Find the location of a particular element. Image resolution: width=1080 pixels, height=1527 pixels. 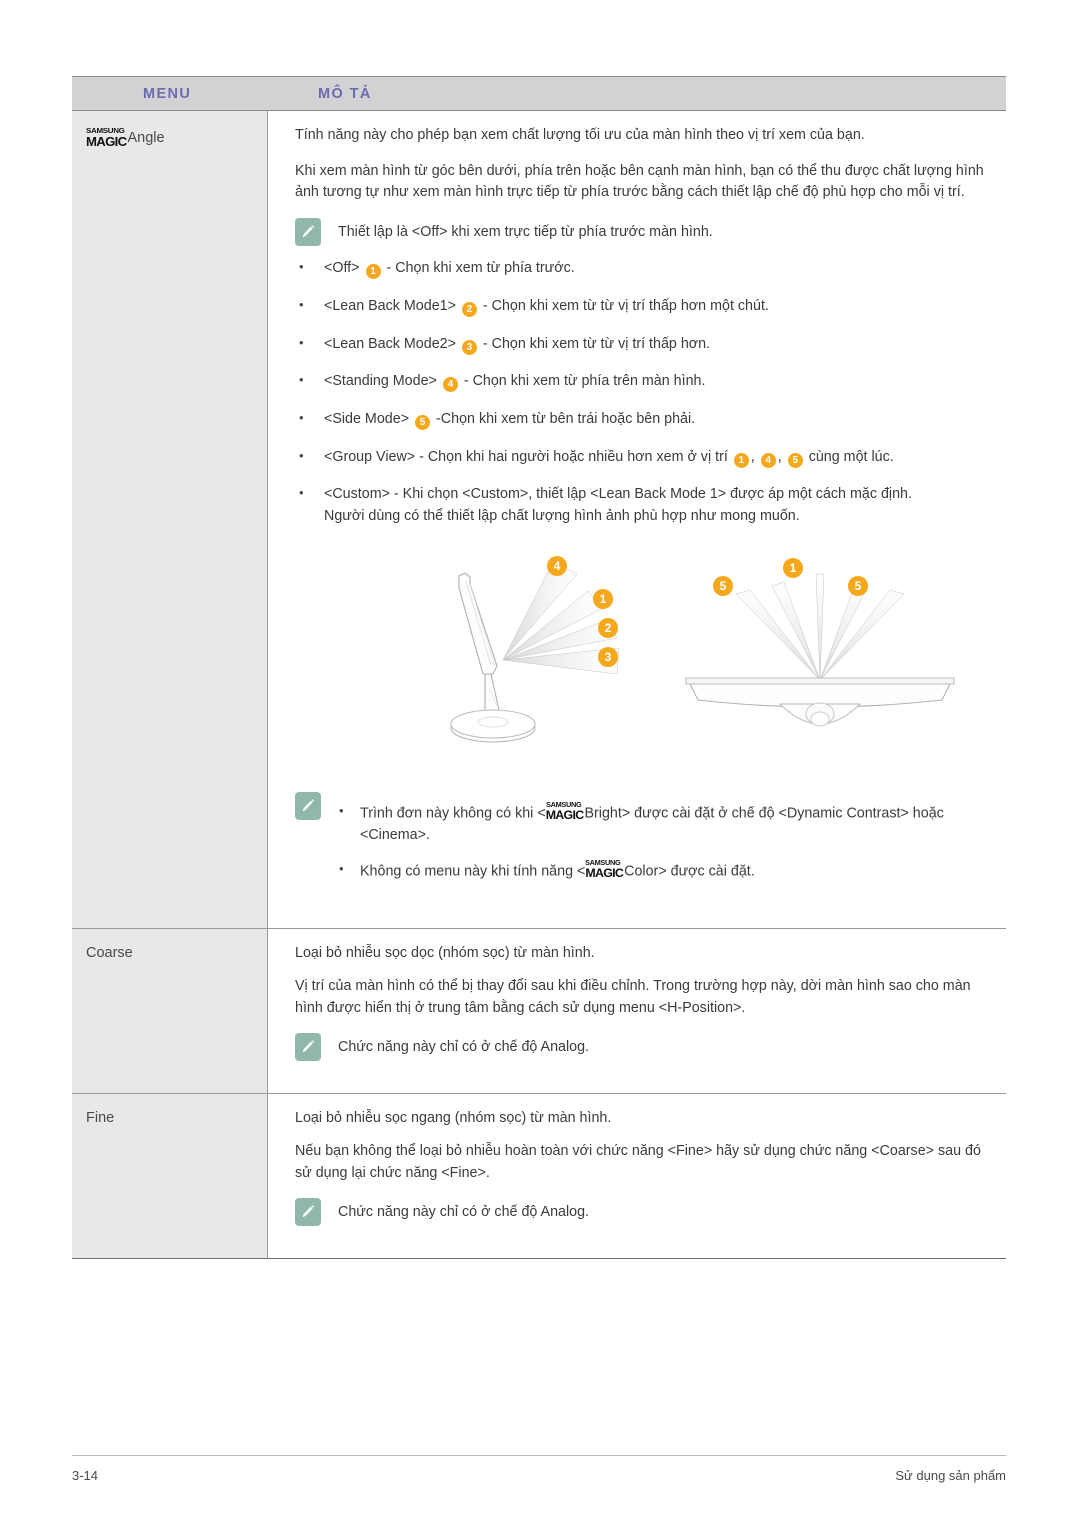

footer-page-number: 3-14 is located at coordinates (85, 1475).